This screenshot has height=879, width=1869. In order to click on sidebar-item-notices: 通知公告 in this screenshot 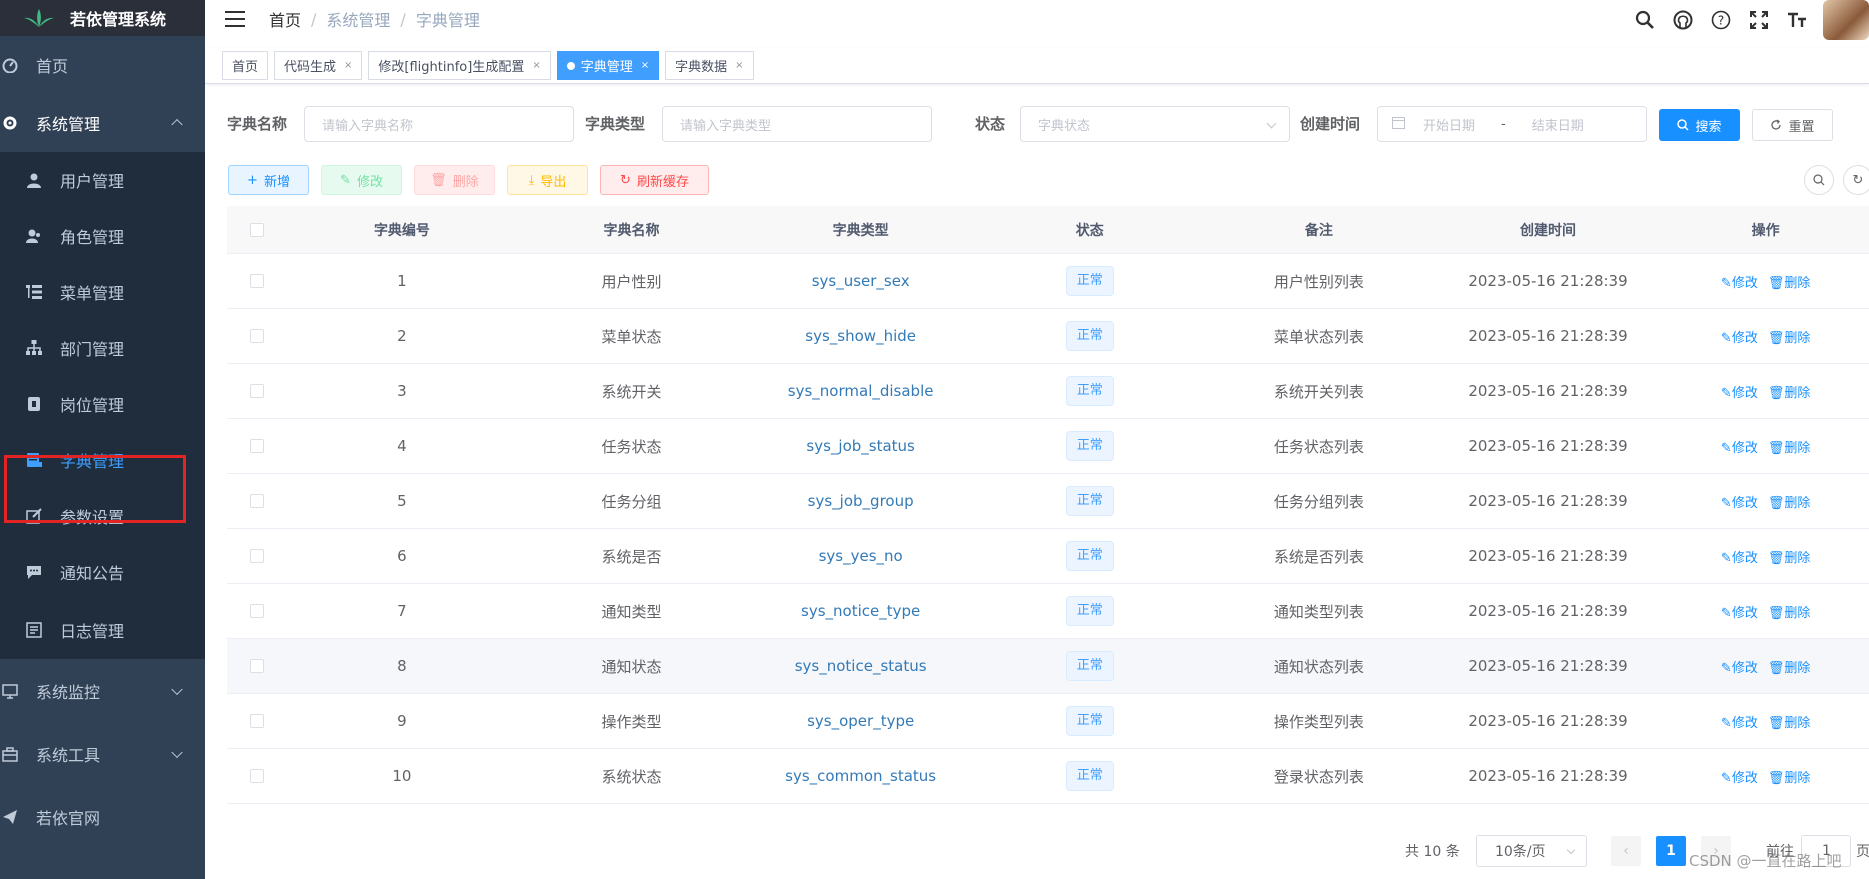, I will do `click(102, 572)`.